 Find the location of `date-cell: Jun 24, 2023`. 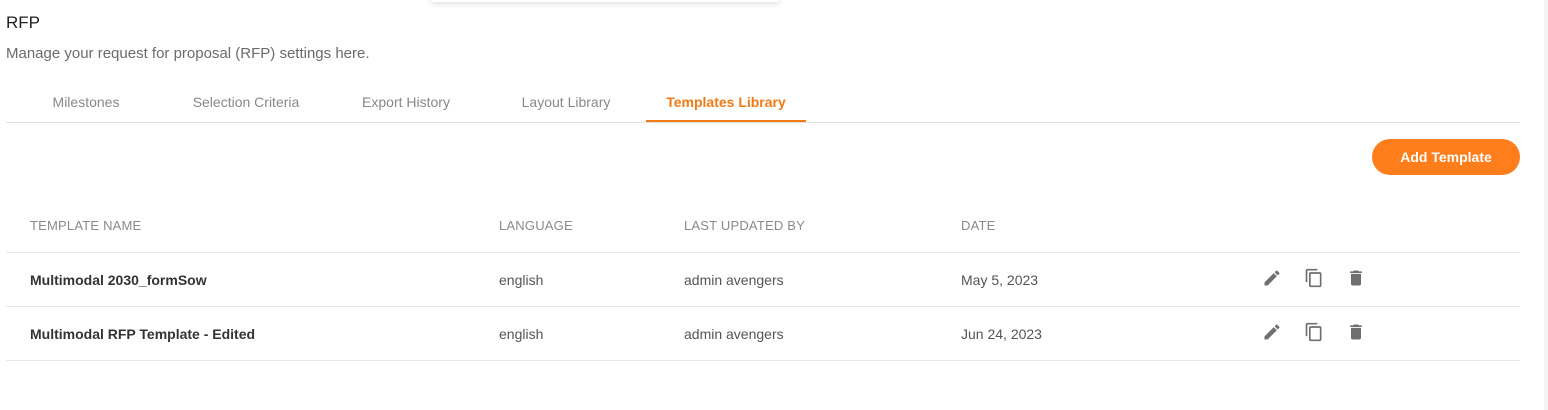

date-cell: Jun 24, 2023 is located at coordinates (1001, 334).